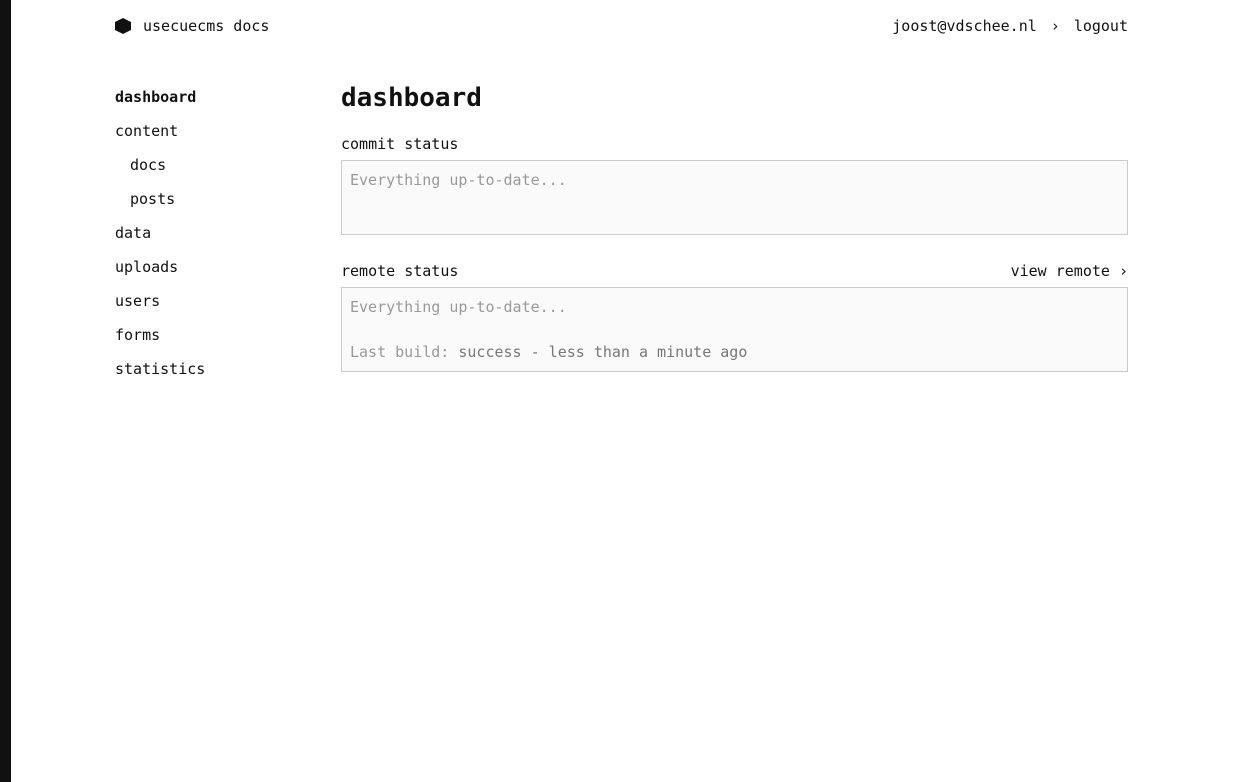 The width and height of the screenshot is (1236, 782). Describe the element at coordinates (1101, 26) in the screenshot. I see `logout-link: logout` at that location.